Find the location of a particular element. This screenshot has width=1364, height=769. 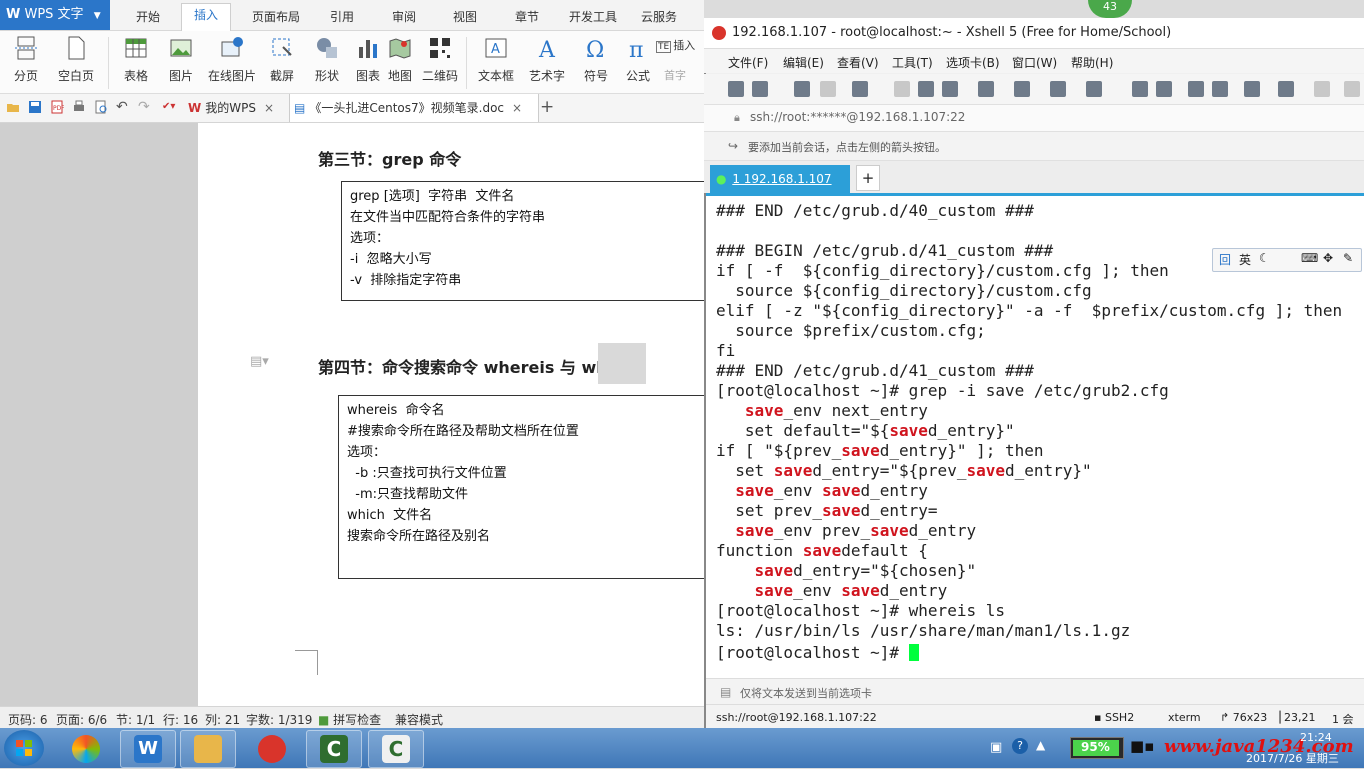

customize-icon: ✔▾ is located at coordinates (169, 107).